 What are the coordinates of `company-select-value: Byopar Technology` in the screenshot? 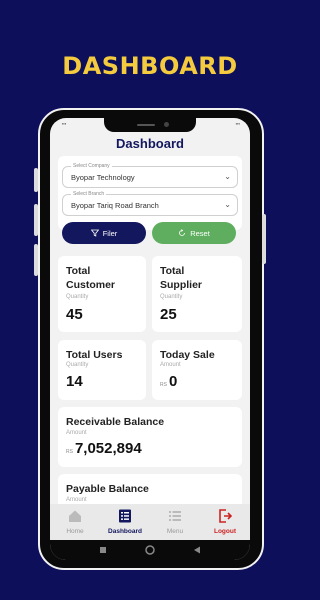 It's located at (103, 177).